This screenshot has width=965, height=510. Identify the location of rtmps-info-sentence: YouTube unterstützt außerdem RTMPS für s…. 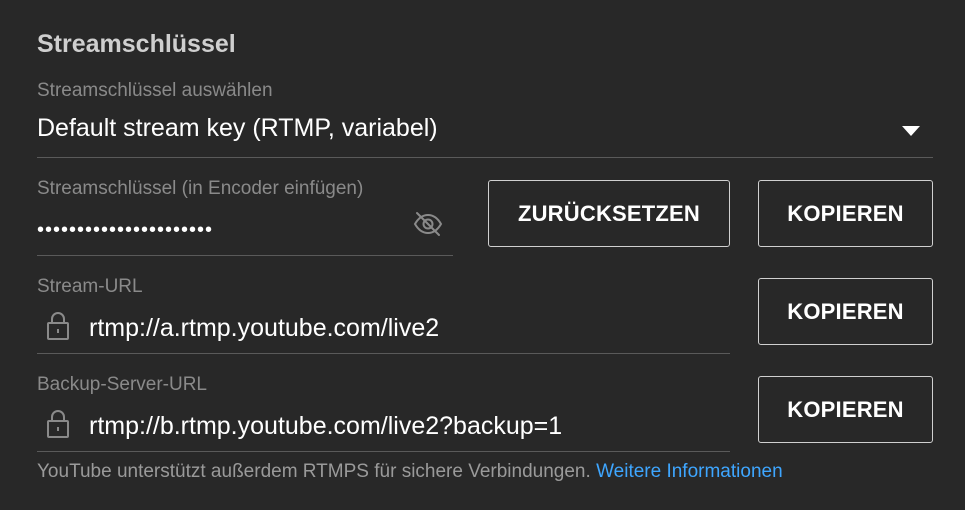
(314, 471).